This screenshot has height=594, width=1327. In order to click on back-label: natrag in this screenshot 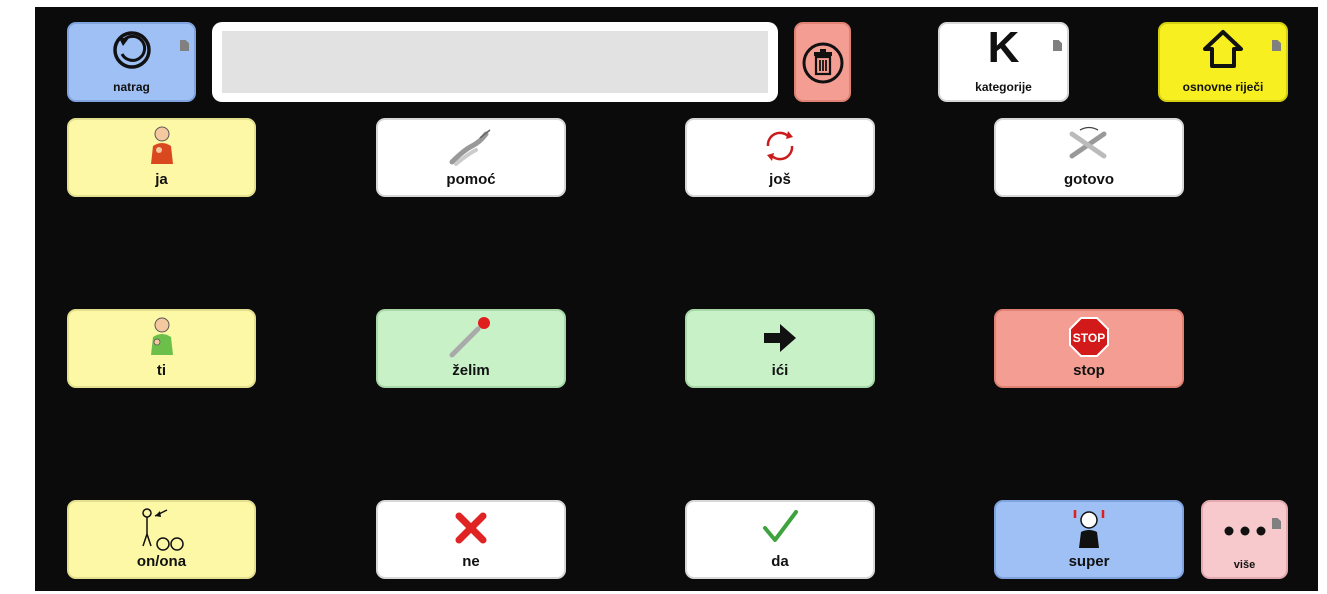, I will do `click(131, 87)`.